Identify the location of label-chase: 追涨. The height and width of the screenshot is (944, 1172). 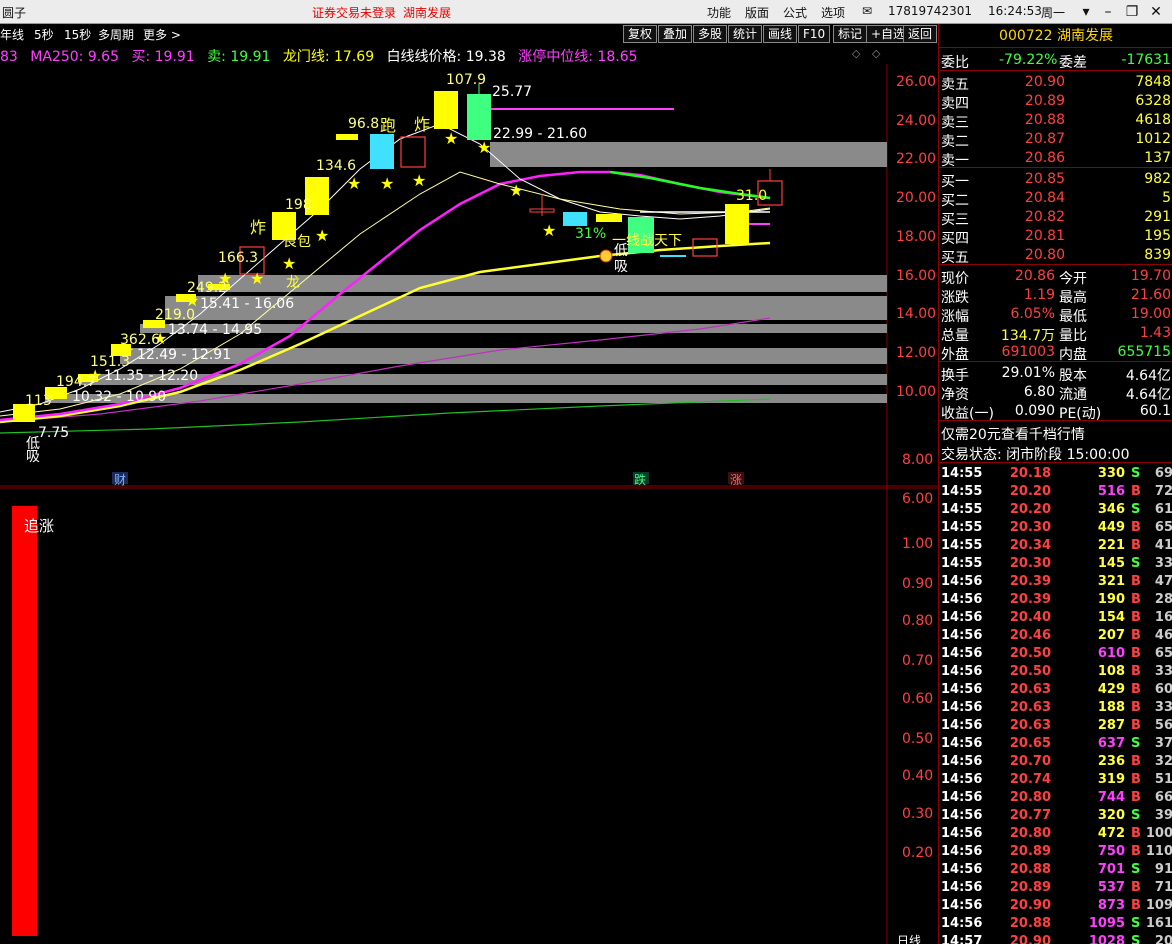
(39, 526).